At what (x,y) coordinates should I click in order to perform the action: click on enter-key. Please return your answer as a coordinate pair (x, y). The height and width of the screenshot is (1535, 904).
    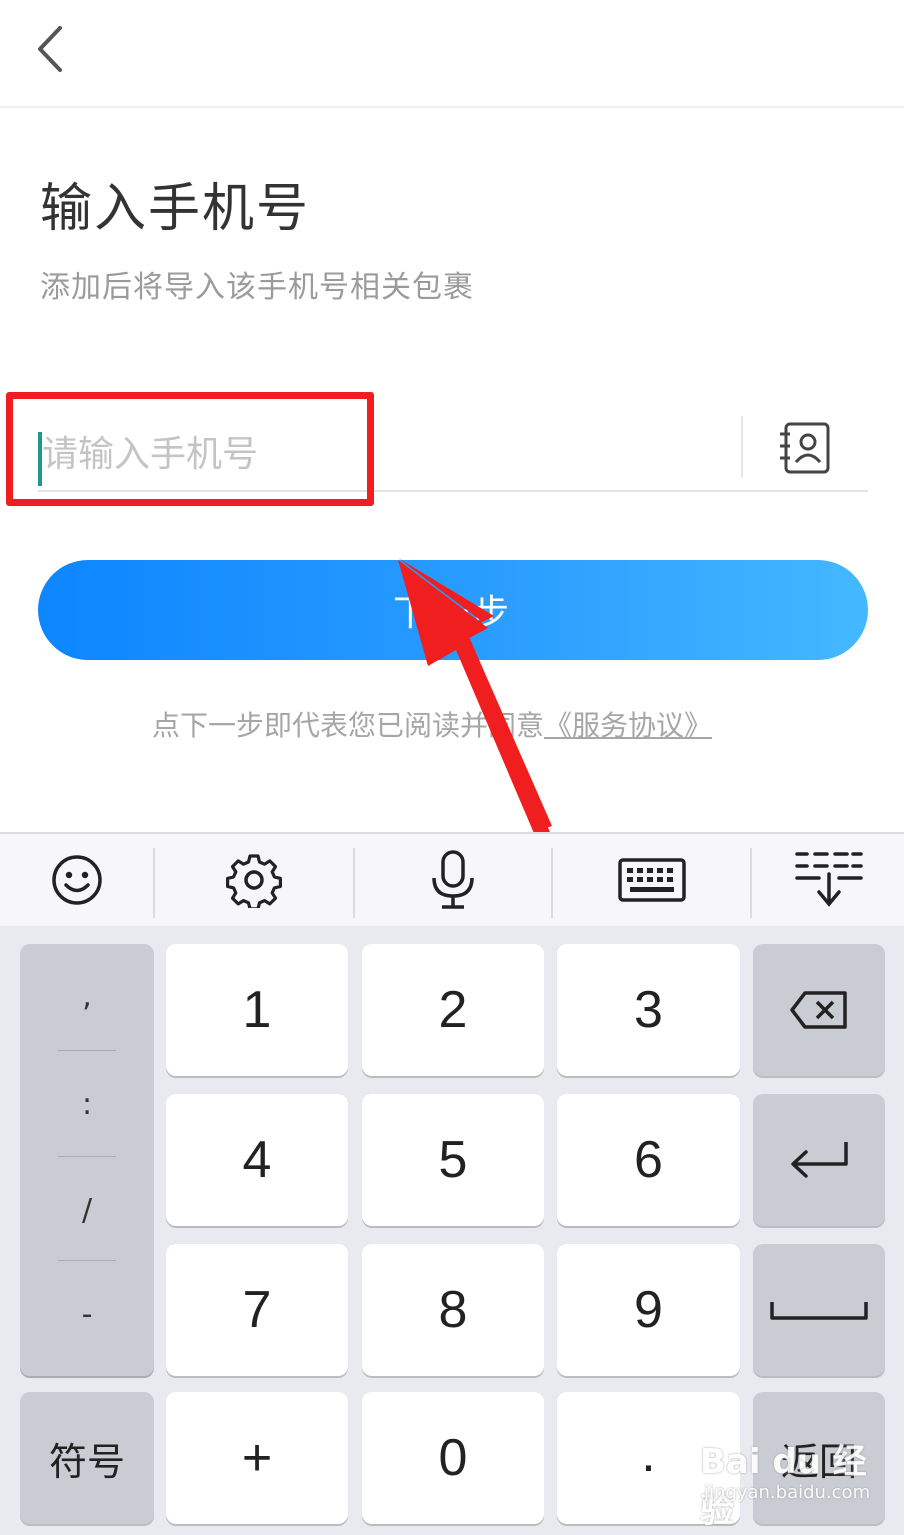
    Looking at the image, I should click on (819, 1160).